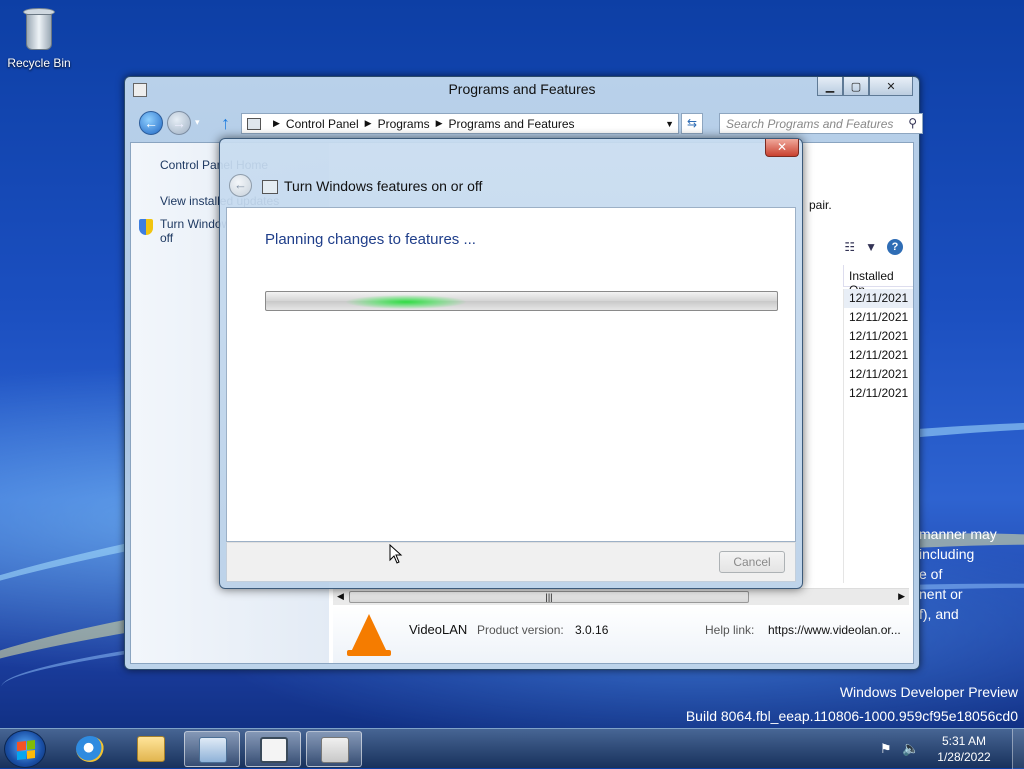 This screenshot has height=769, width=1024. I want to click on windows-logo-icon, so click(26, 750).